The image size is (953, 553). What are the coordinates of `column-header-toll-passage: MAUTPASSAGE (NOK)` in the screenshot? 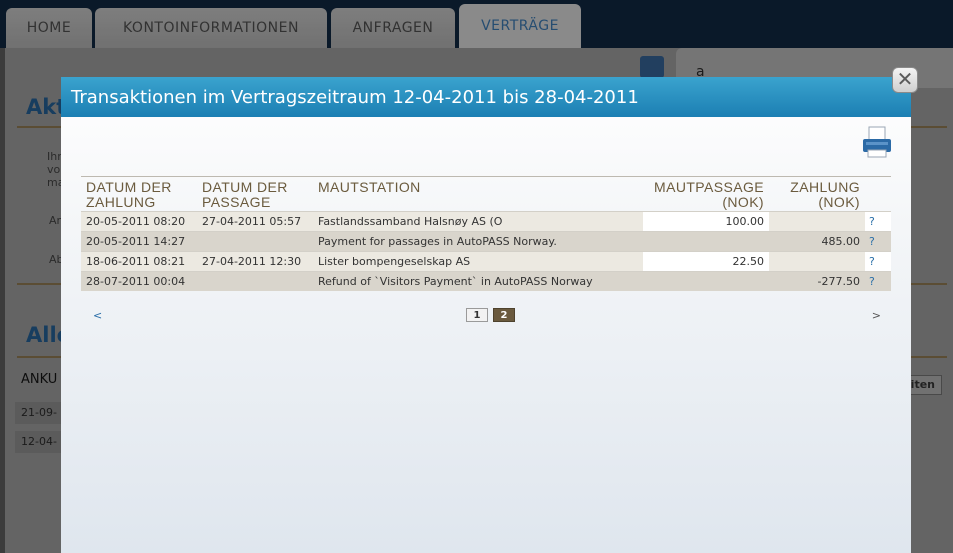 It's located at (706, 194).